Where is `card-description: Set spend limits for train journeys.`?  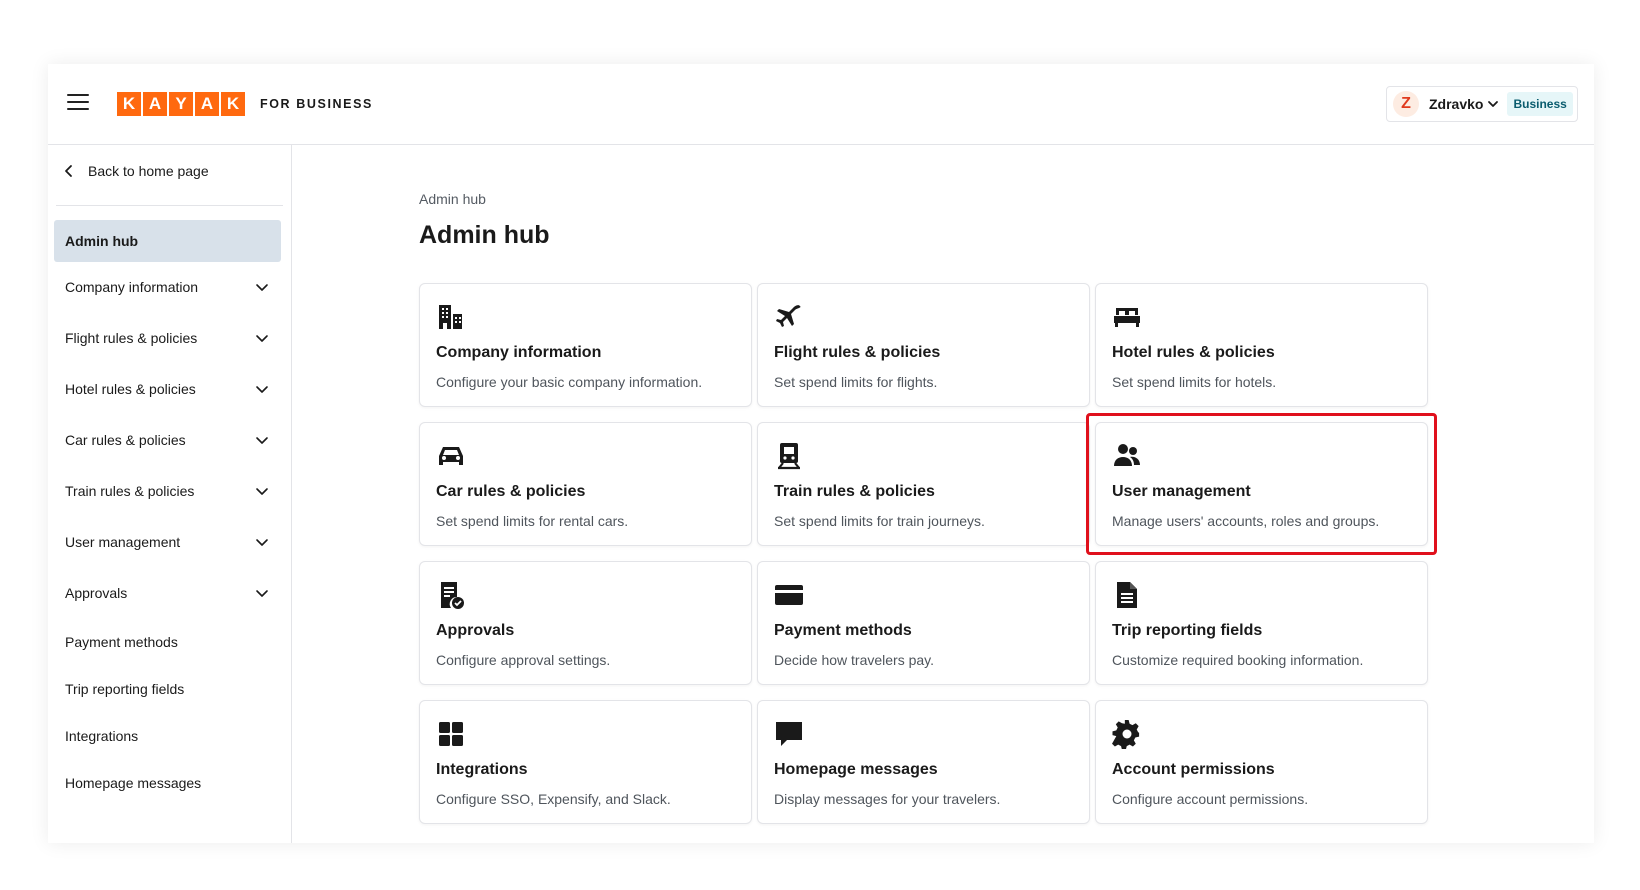 card-description: Set spend limits for train journeys. is located at coordinates (879, 521).